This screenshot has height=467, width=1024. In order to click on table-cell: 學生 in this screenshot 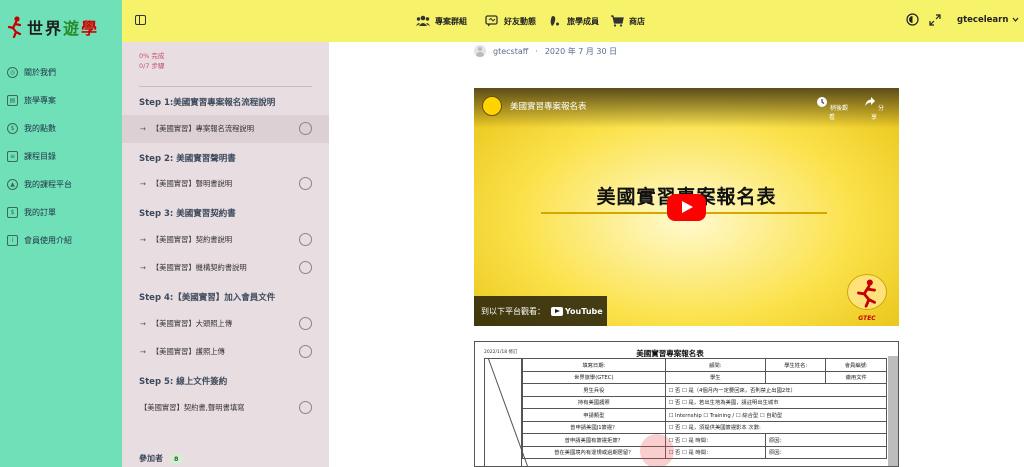, I will do `click(715, 377)`.